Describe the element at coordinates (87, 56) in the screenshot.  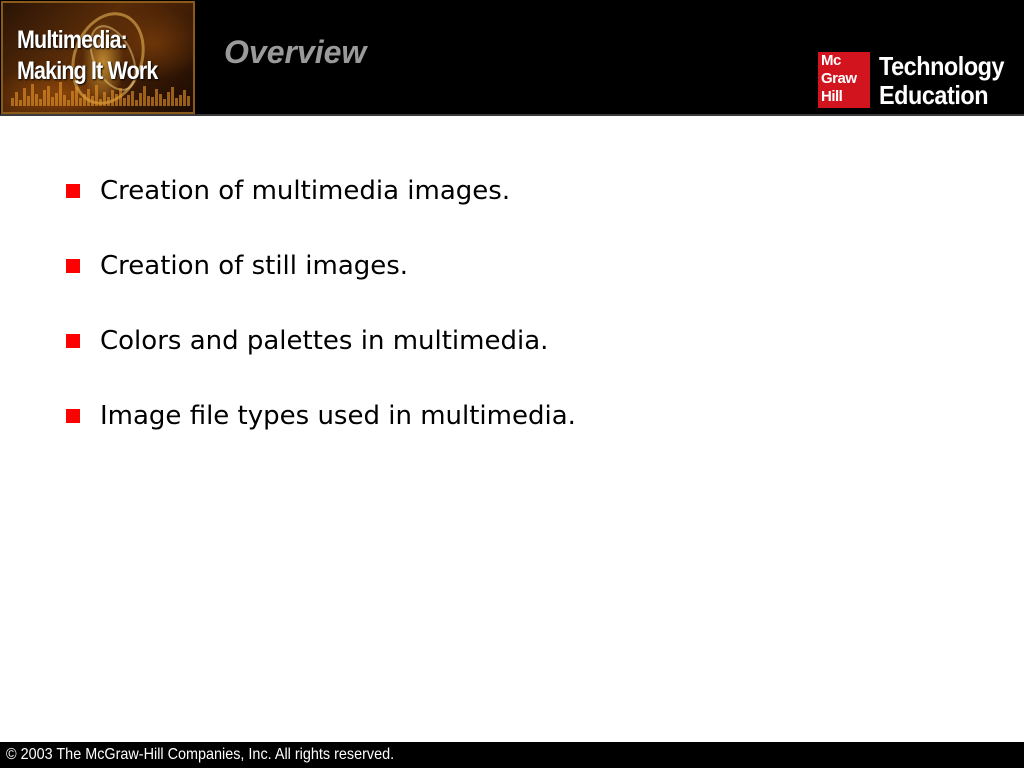
I see `book-logo-text: Multimedia: Making It Work` at that location.